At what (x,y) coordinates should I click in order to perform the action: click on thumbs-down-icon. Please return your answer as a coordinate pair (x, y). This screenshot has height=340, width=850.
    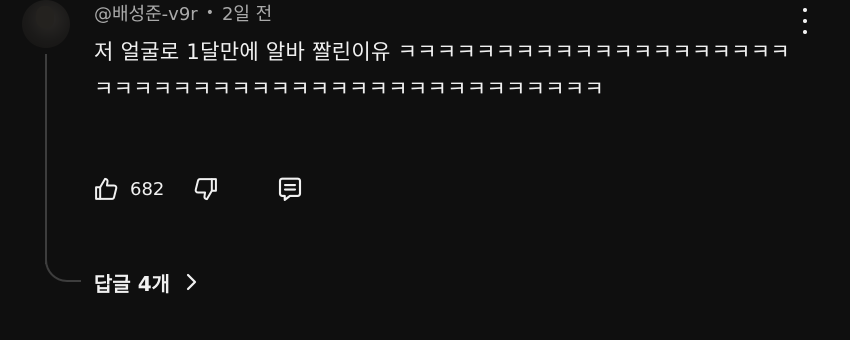
    Looking at the image, I should click on (205, 189).